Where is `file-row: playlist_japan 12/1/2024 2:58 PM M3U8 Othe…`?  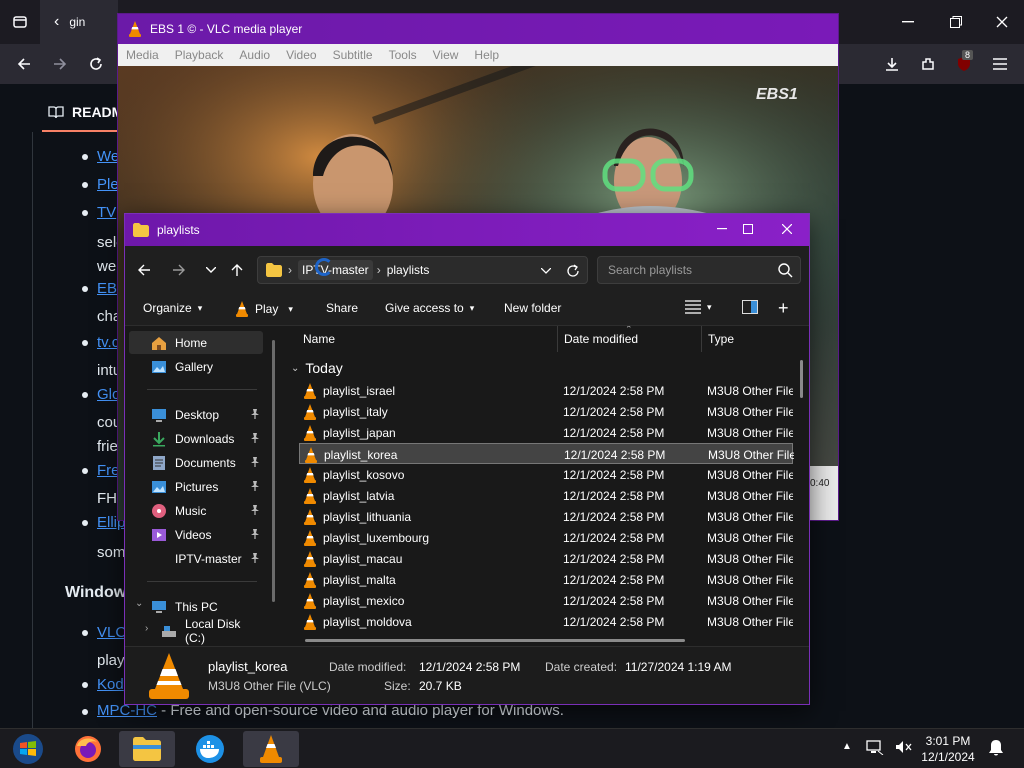
file-row: playlist_japan 12/1/2024 2:58 PM M3U8 Othe… is located at coordinates (546, 432).